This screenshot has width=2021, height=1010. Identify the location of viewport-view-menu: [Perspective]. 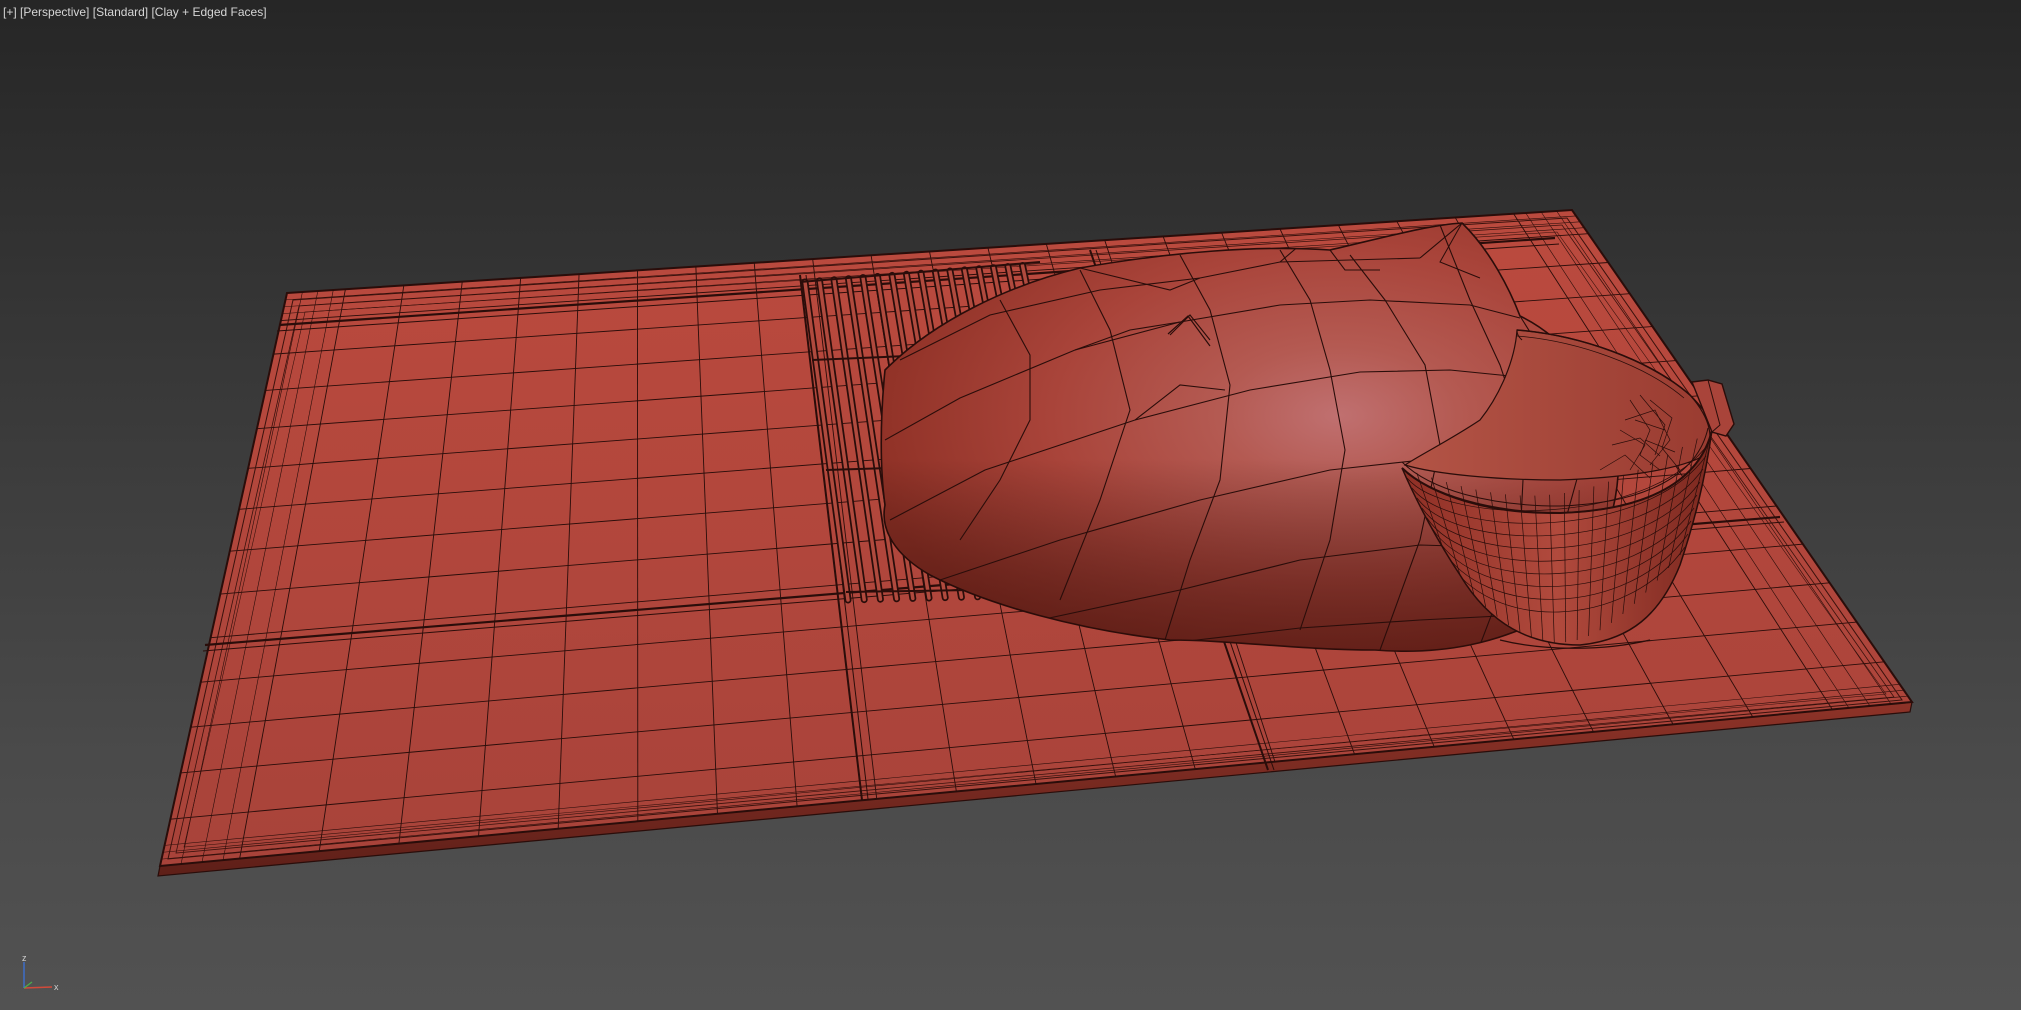
(54, 12).